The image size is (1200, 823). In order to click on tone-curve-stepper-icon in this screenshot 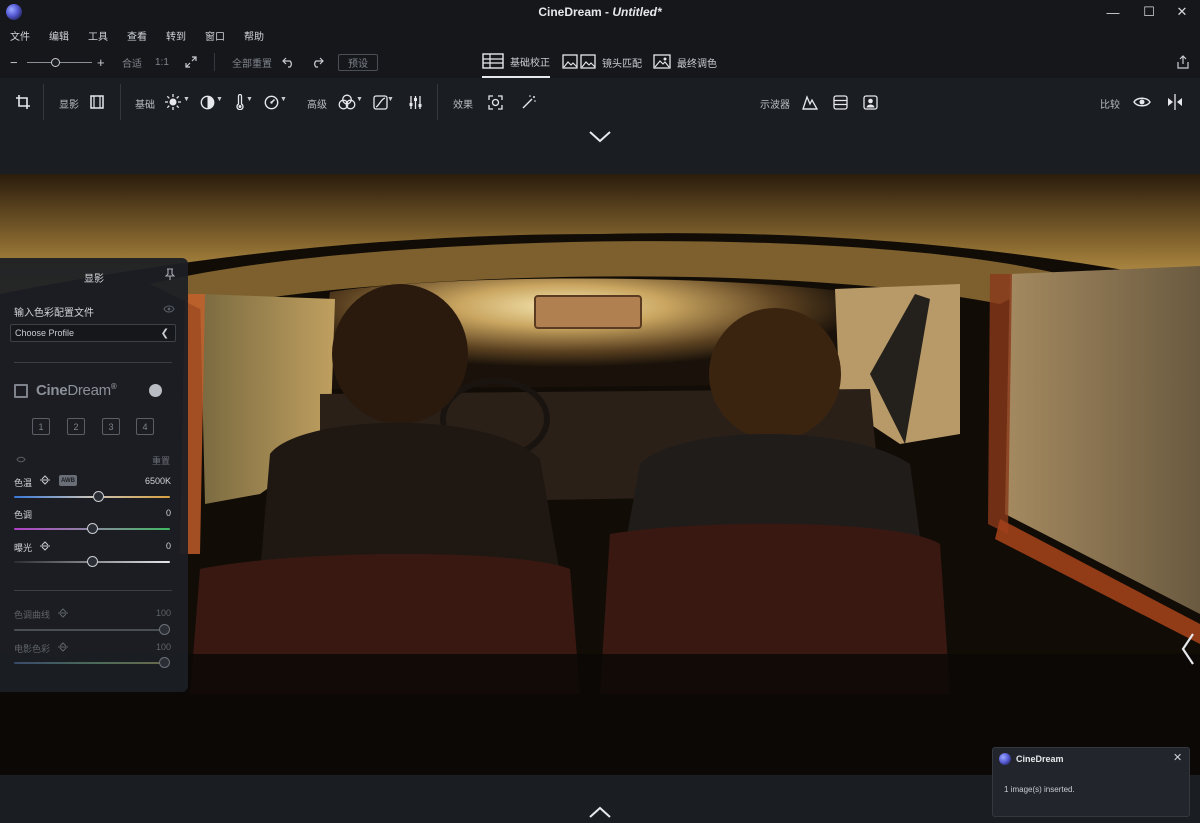, I will do `click(63, 613)`.